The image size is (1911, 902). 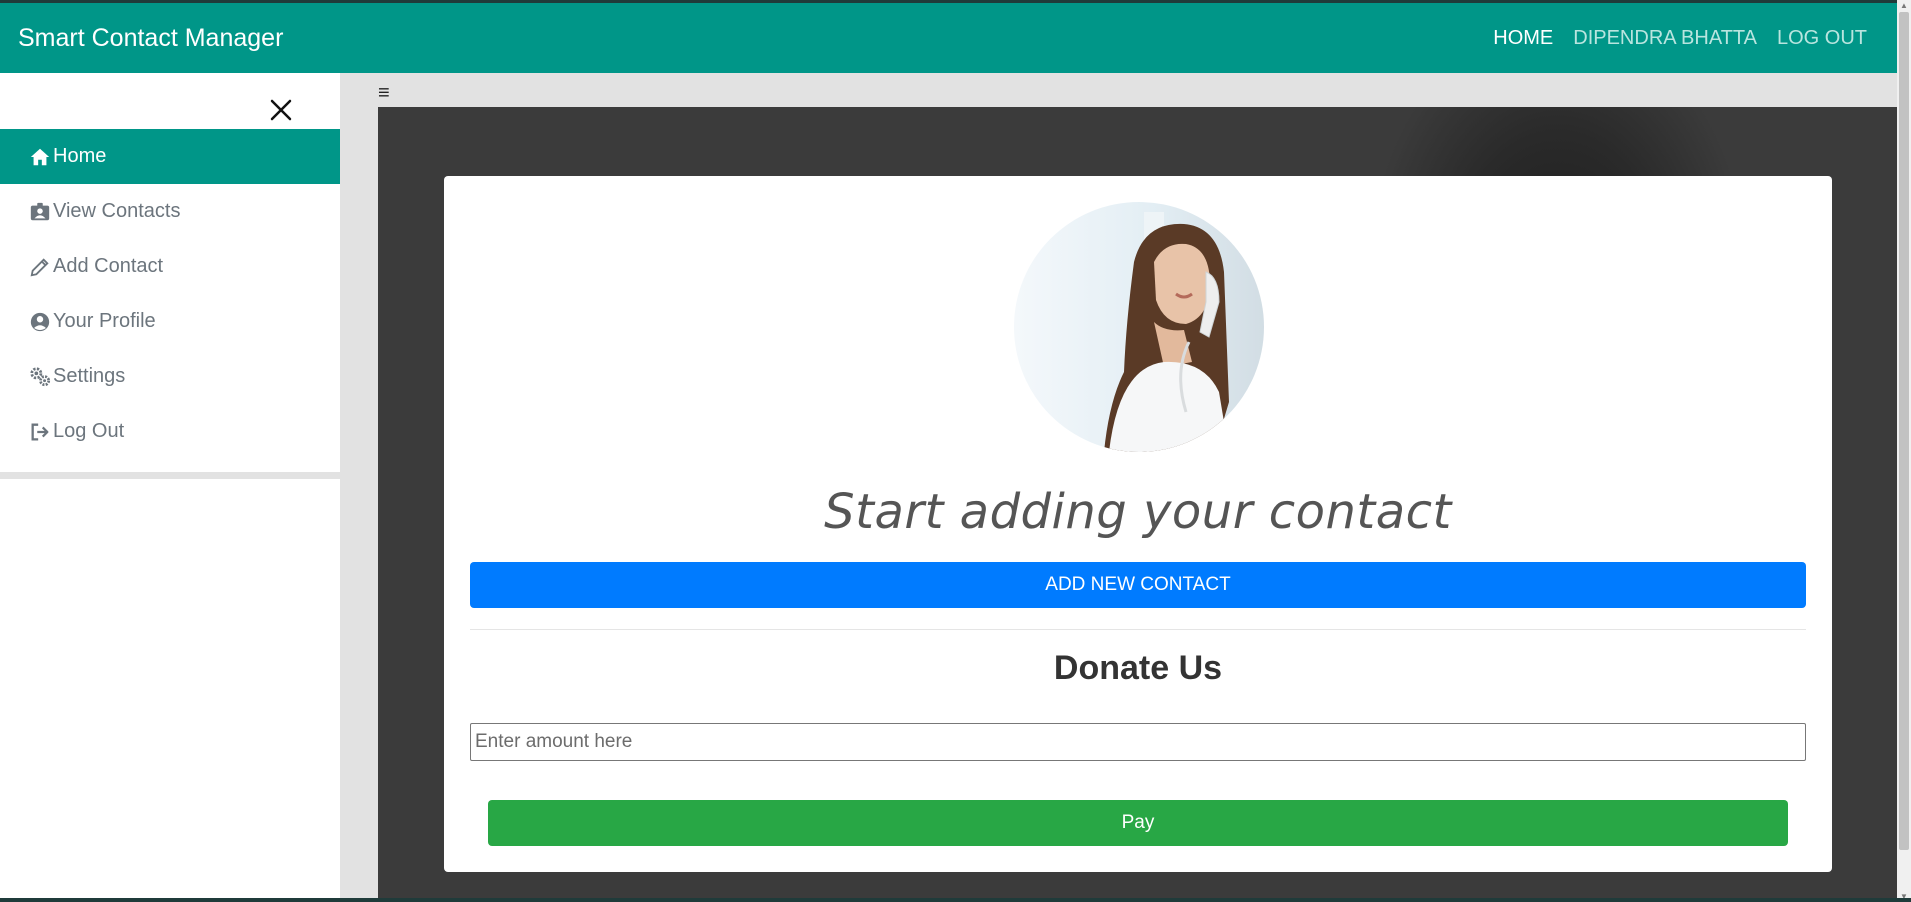 I want to click on nav-link-logout: LOG OUT, so click(x=1822, y=38).